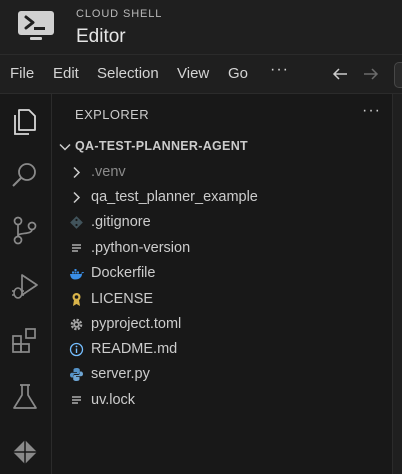 This screenshot has width=402, height=474. I want to click on brand: CLOUD SHELL Editor, so click(119, 29).